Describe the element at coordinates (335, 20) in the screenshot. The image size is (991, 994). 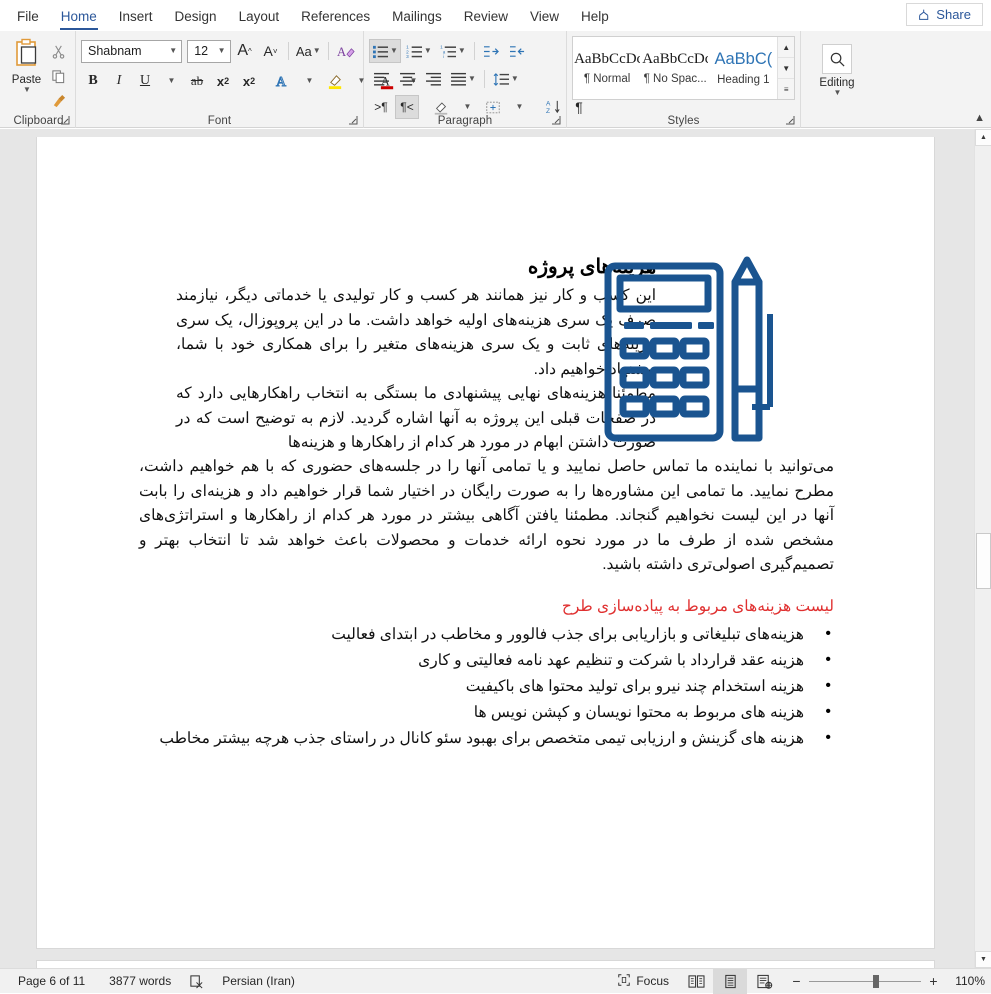
I see `tab-references: References` at that location.